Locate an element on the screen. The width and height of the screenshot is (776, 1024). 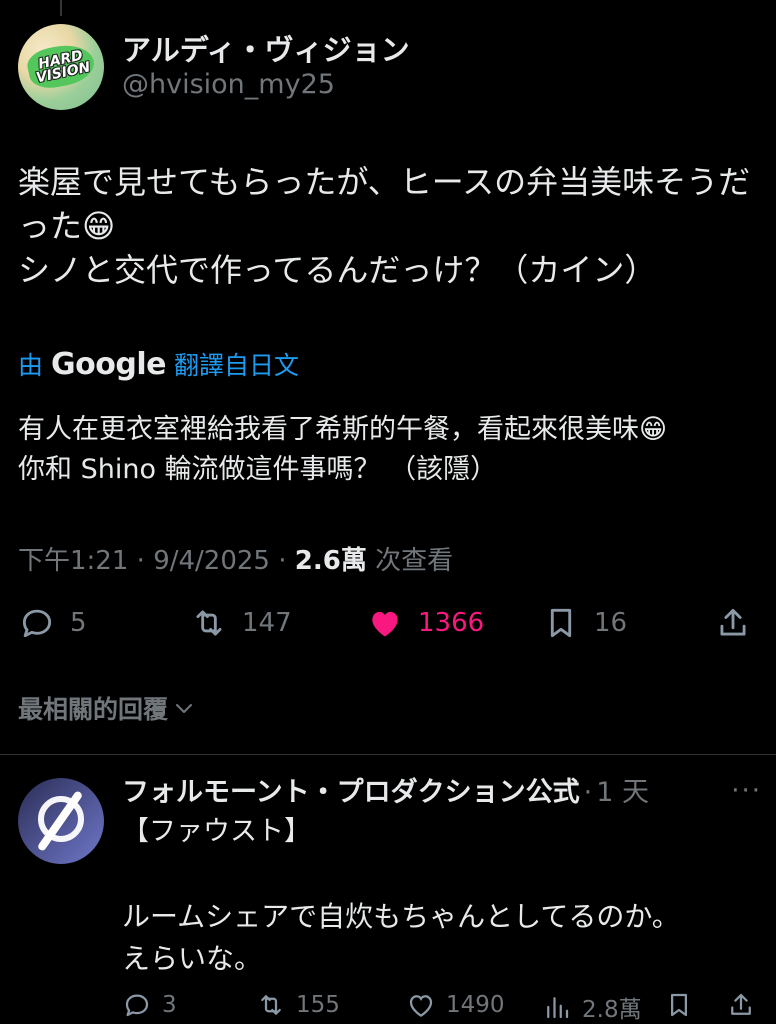
reply-tag: 【ファウスト】 is located at coordinates (216, 831).